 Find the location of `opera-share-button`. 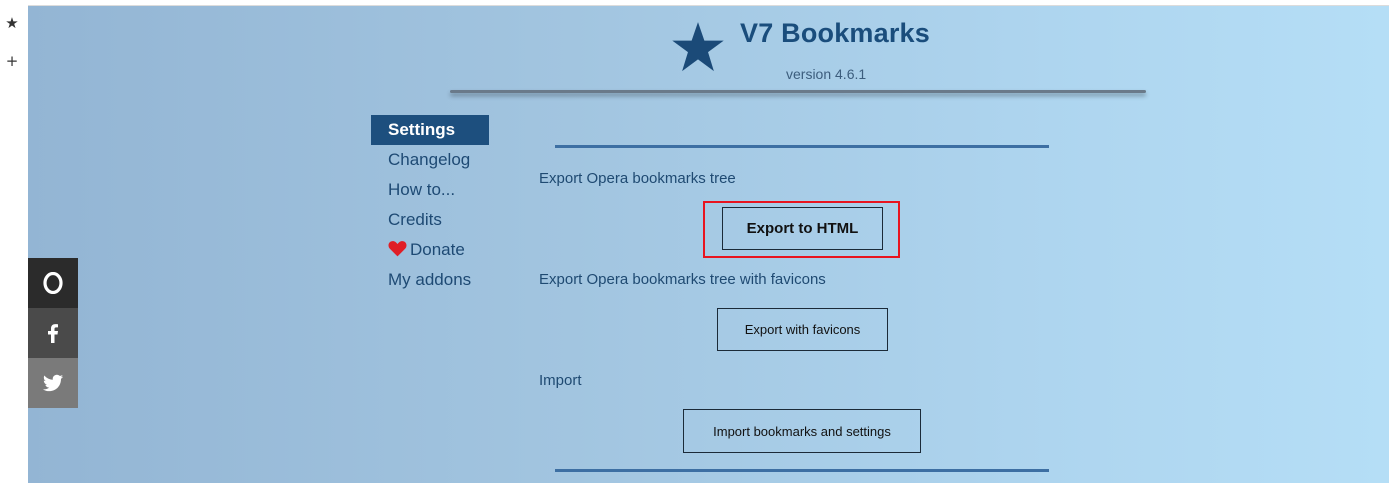

opera-share-button is located at coordinates (53, 283).